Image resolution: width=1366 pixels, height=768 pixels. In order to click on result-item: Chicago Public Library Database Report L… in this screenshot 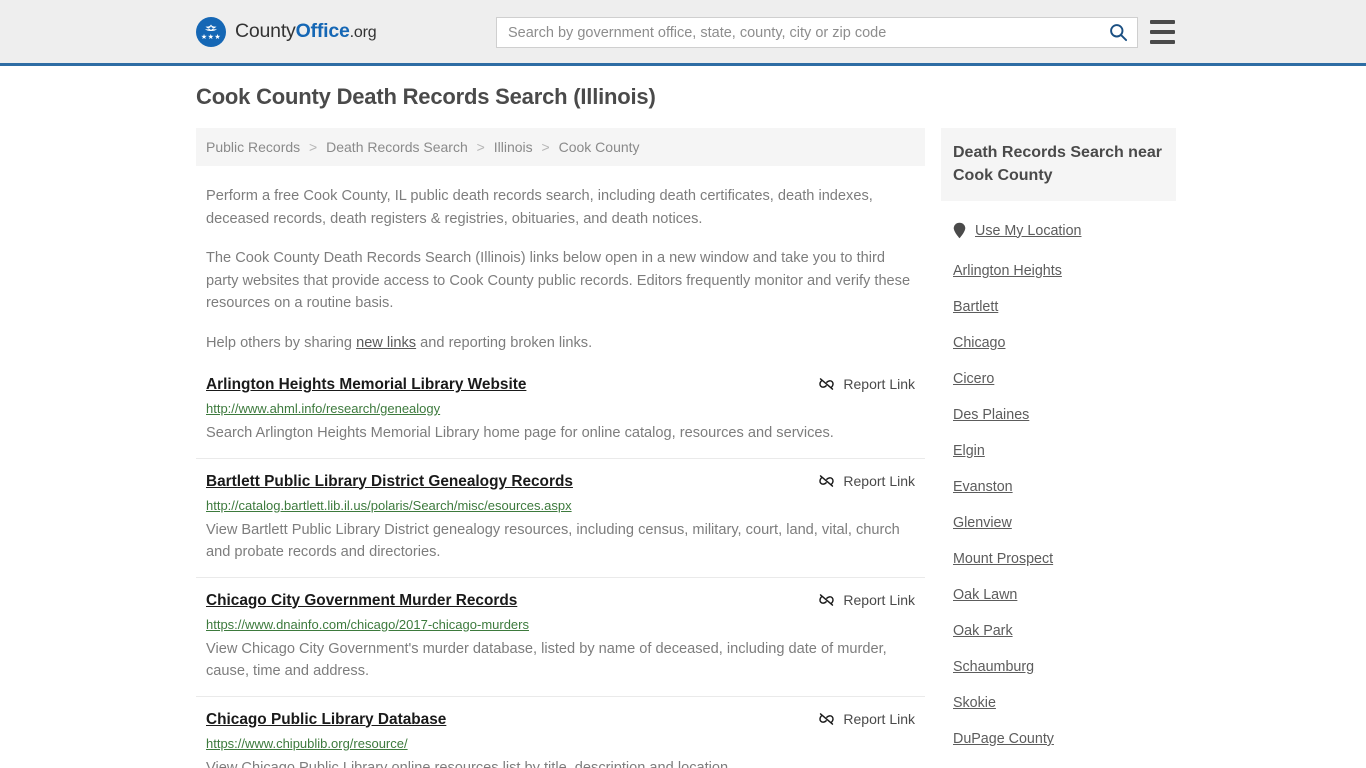, I will do `click(560, 739)`.